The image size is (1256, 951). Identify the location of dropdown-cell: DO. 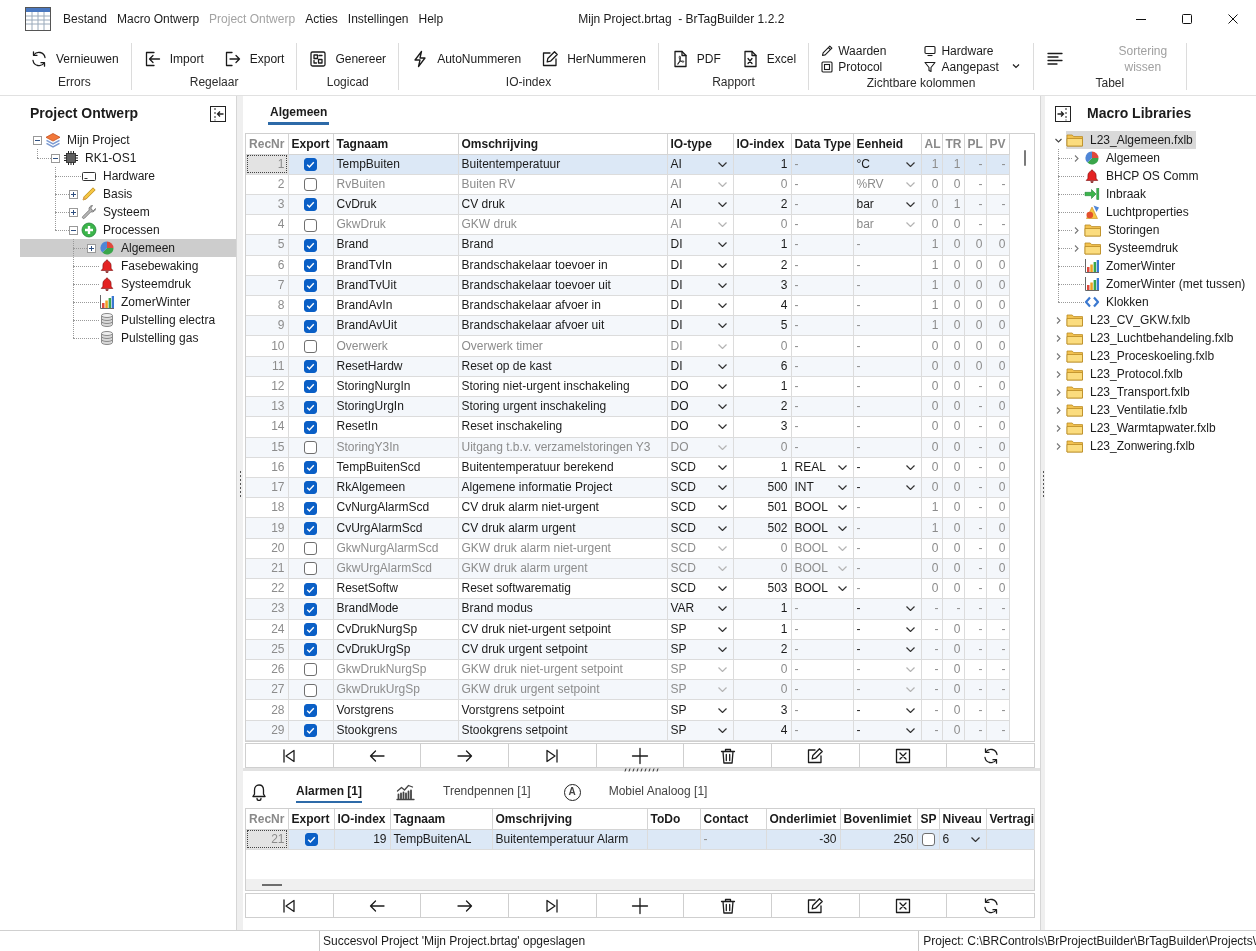
(700, 407).